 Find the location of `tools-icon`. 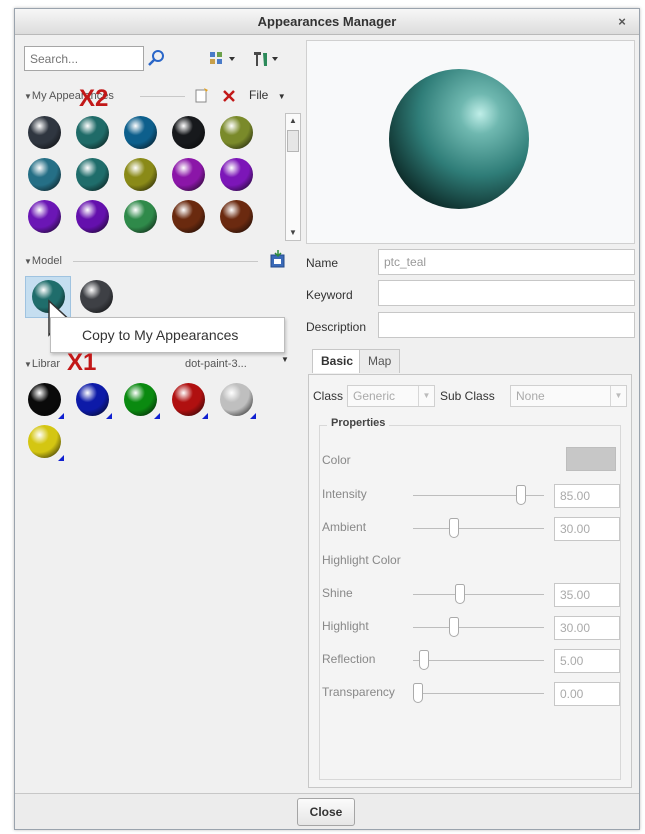

tools-icon is located at coordinates (266, 59).